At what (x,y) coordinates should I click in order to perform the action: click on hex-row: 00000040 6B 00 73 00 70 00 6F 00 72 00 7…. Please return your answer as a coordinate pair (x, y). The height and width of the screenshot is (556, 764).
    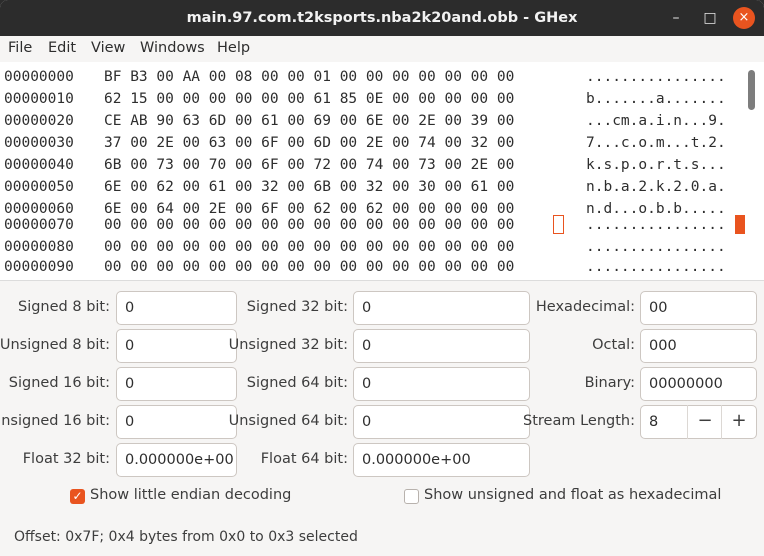
    Looking at the image, I should click on (372, 167).